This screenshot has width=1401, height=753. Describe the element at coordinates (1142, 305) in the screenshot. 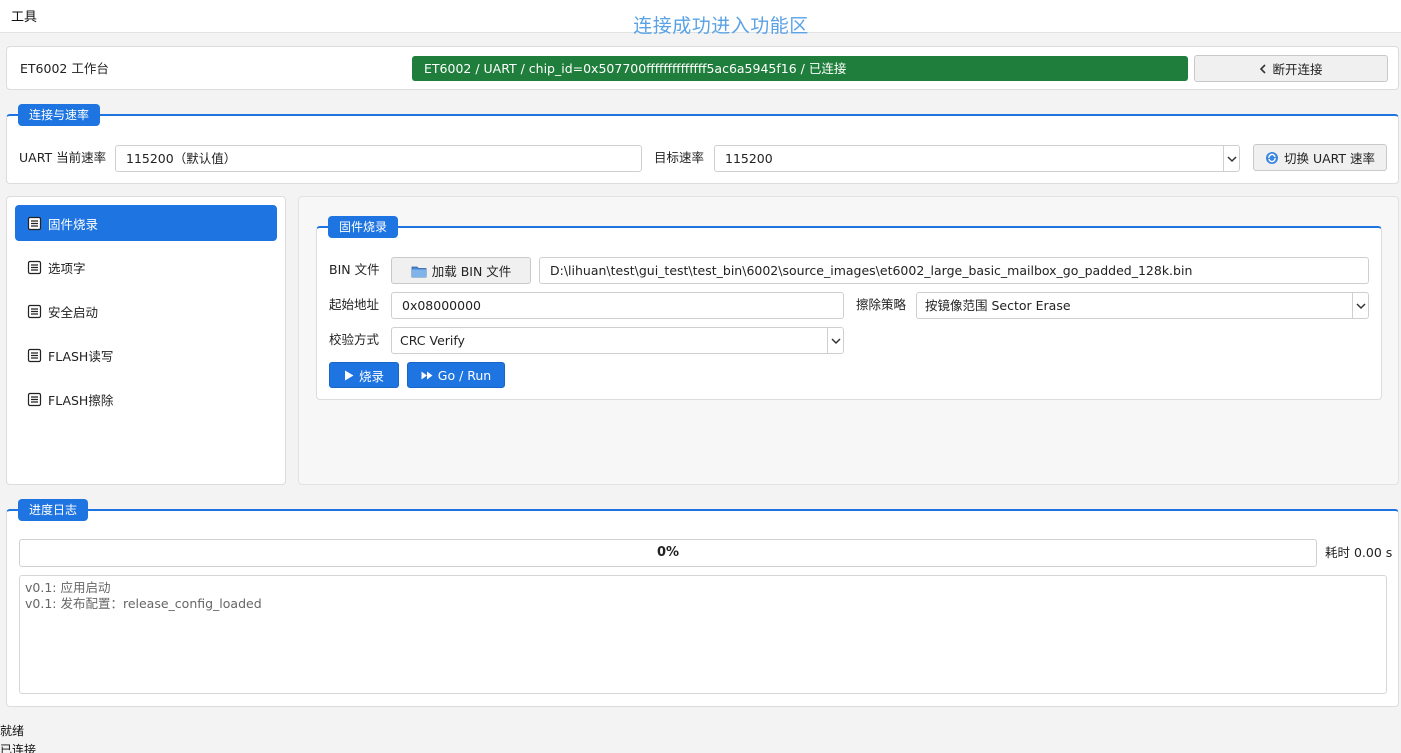

I see `erase-strategy-select: 按镜像范围 Sector Erase` at that location.